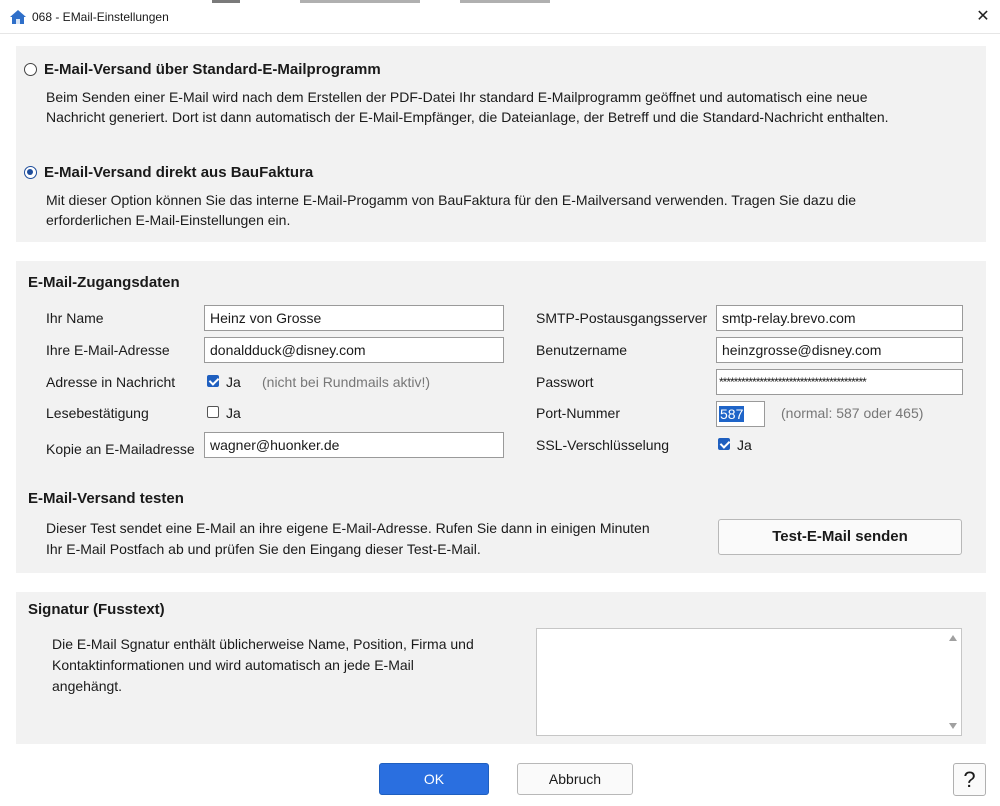 The height and width of the screenshot is (806, 1000). I want to click on radio-direct-mail, so click(30, 172).